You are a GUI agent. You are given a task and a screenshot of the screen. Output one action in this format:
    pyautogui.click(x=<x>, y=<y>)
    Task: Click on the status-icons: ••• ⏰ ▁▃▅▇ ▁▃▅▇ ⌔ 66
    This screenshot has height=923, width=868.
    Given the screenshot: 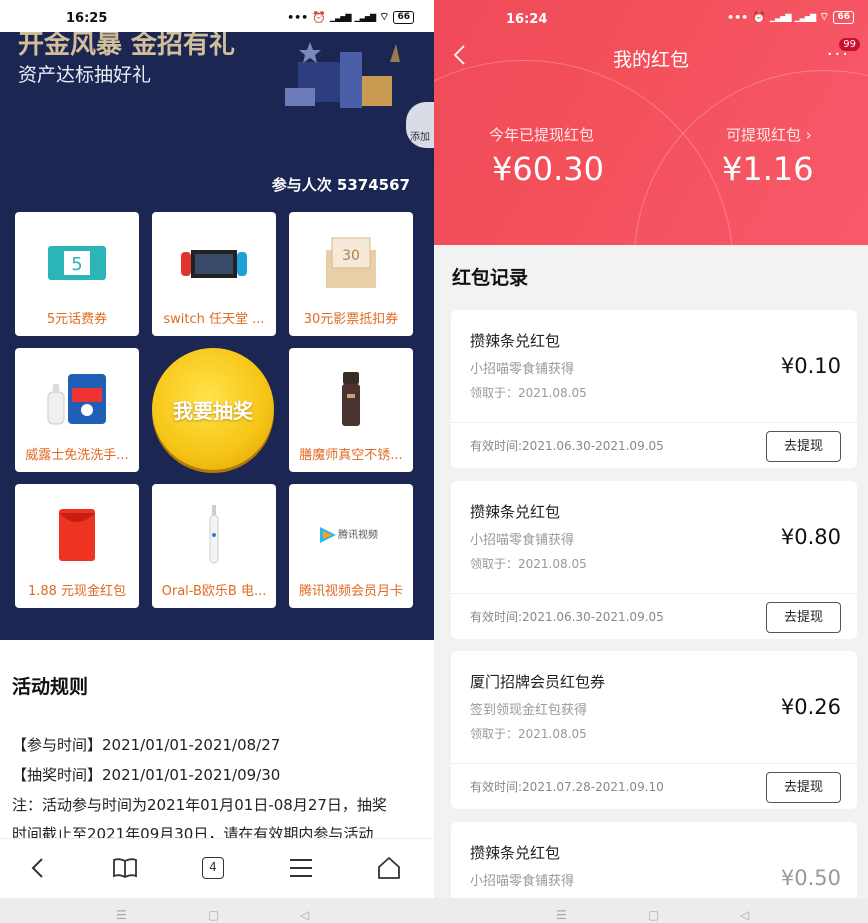 What is the action you would take?
    pyautogui.click(x=790, y=17)
    